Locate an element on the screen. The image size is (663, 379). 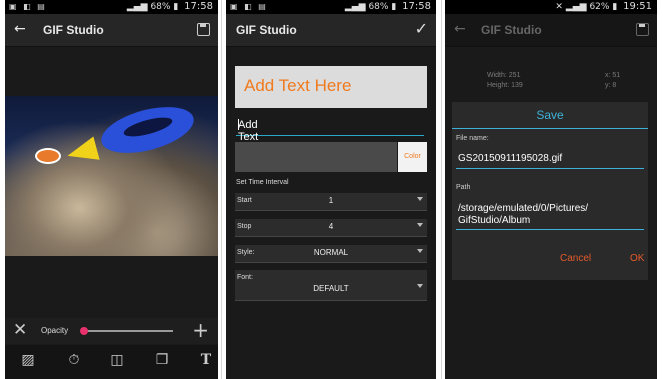
preview-text: Add Text Here is located at coordinates (298, 85).